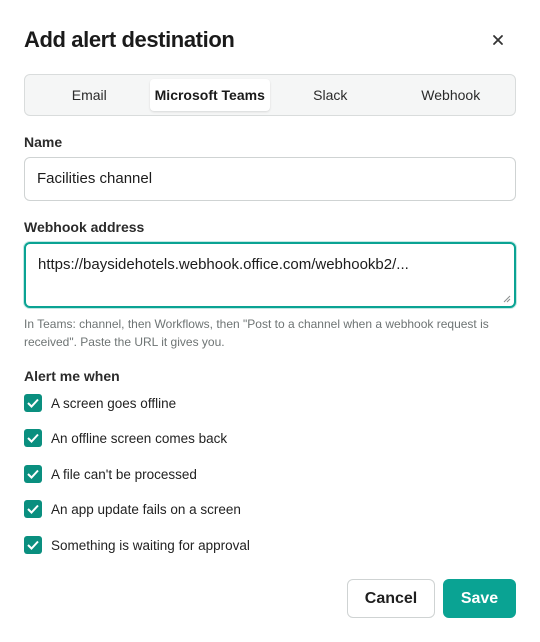 The height and width of the screenshot is (642, 540). I want to click on tab-microsoft-teams: Microsoft Teams, so click(209, 95).